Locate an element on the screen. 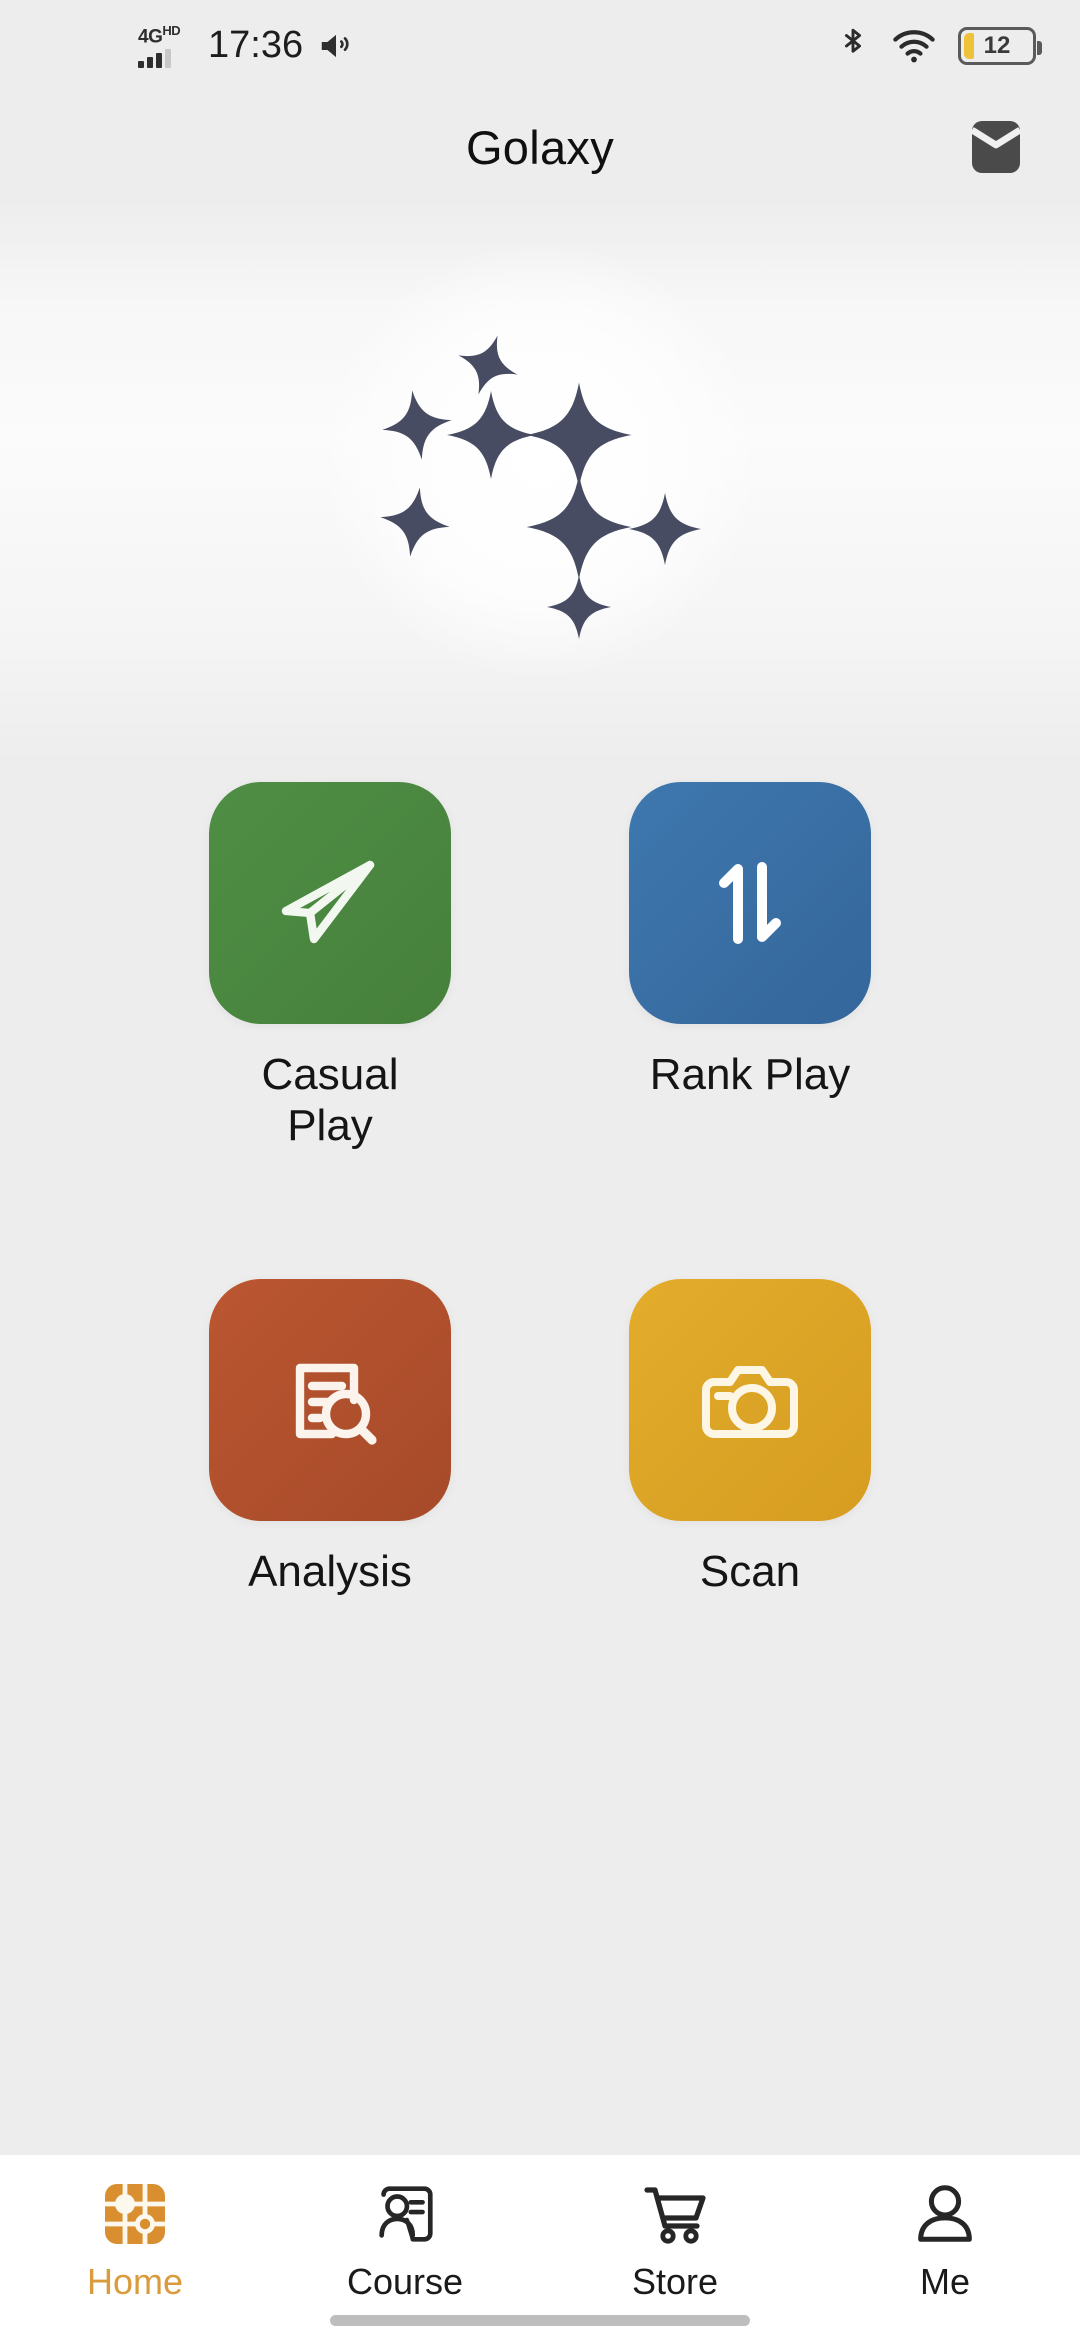  nav-label: Store is located at coordinates (675, 2281).